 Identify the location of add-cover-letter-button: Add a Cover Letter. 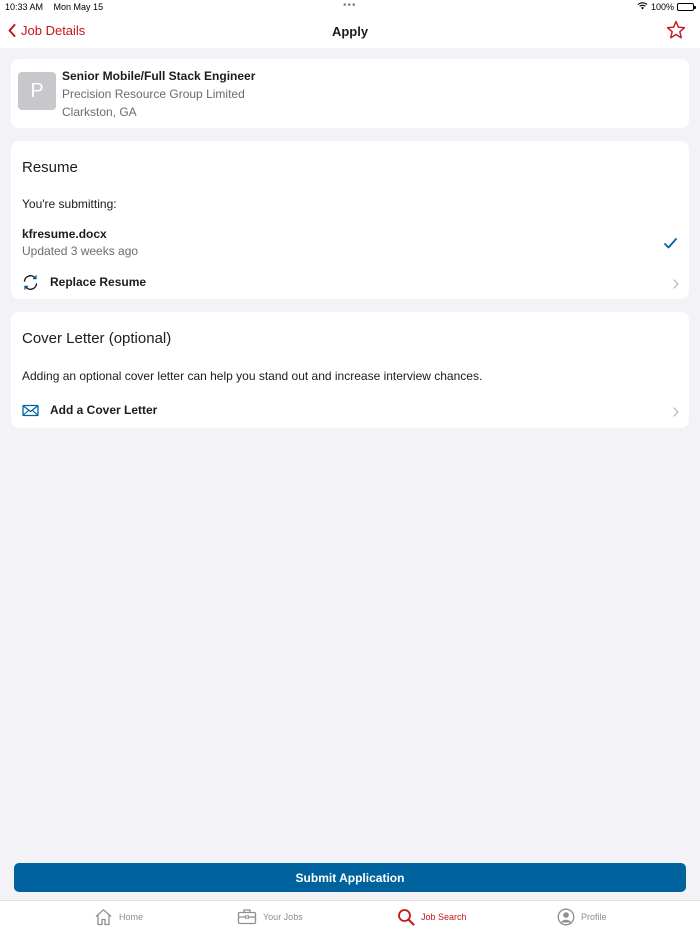
(350, 410).